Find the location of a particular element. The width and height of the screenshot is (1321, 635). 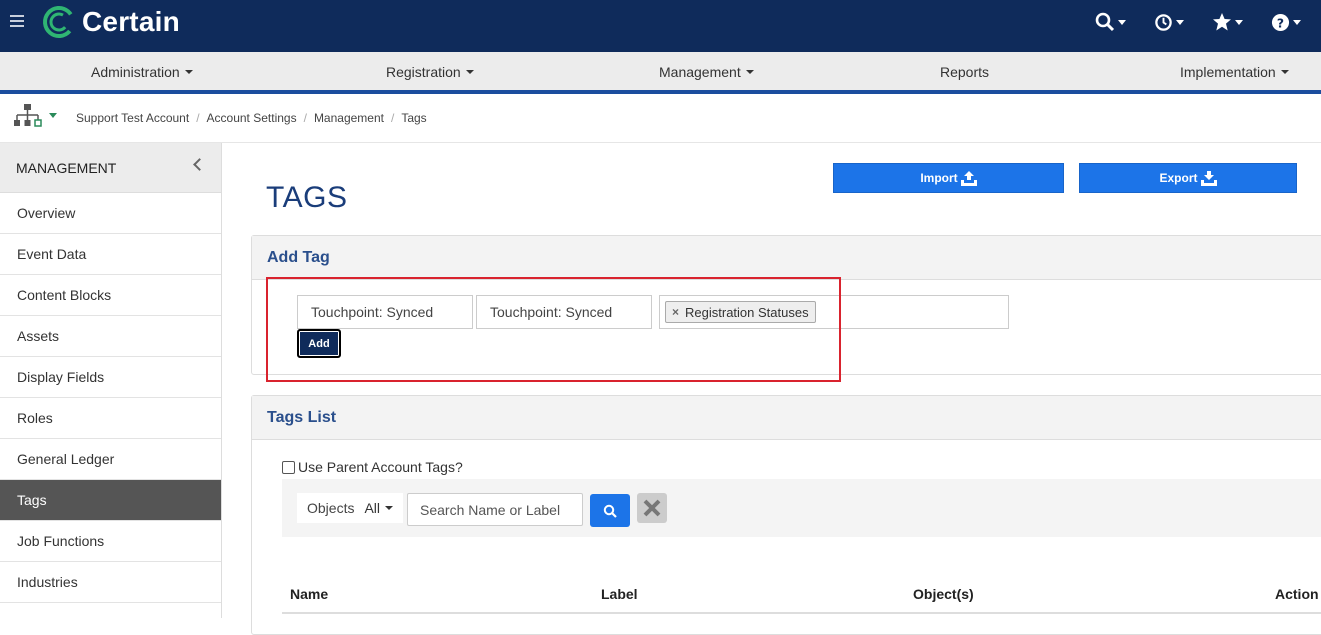

nav-administration: Administration is located at coordinates (142, 72).